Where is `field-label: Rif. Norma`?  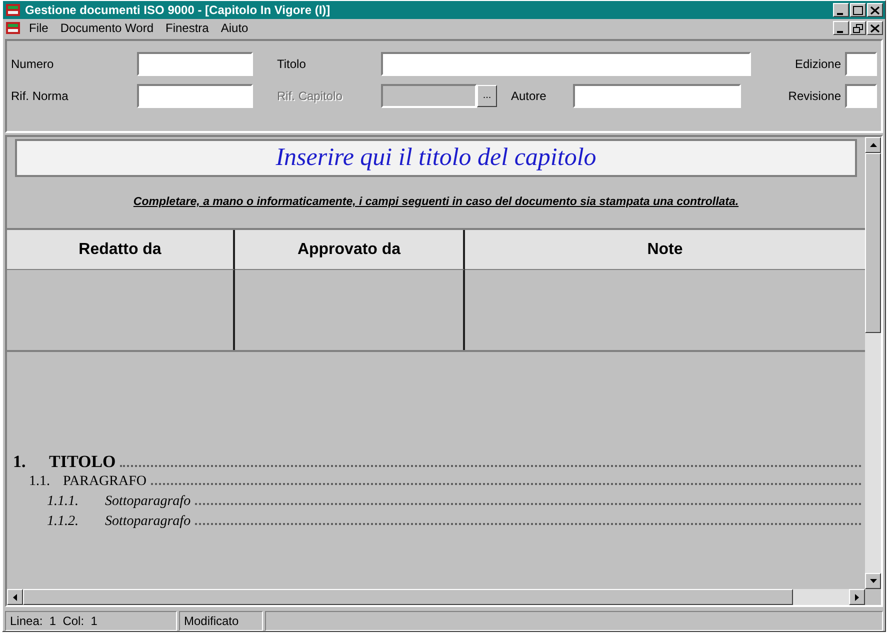 field-label: Rif. Norma is located at coordinates (40, 96).